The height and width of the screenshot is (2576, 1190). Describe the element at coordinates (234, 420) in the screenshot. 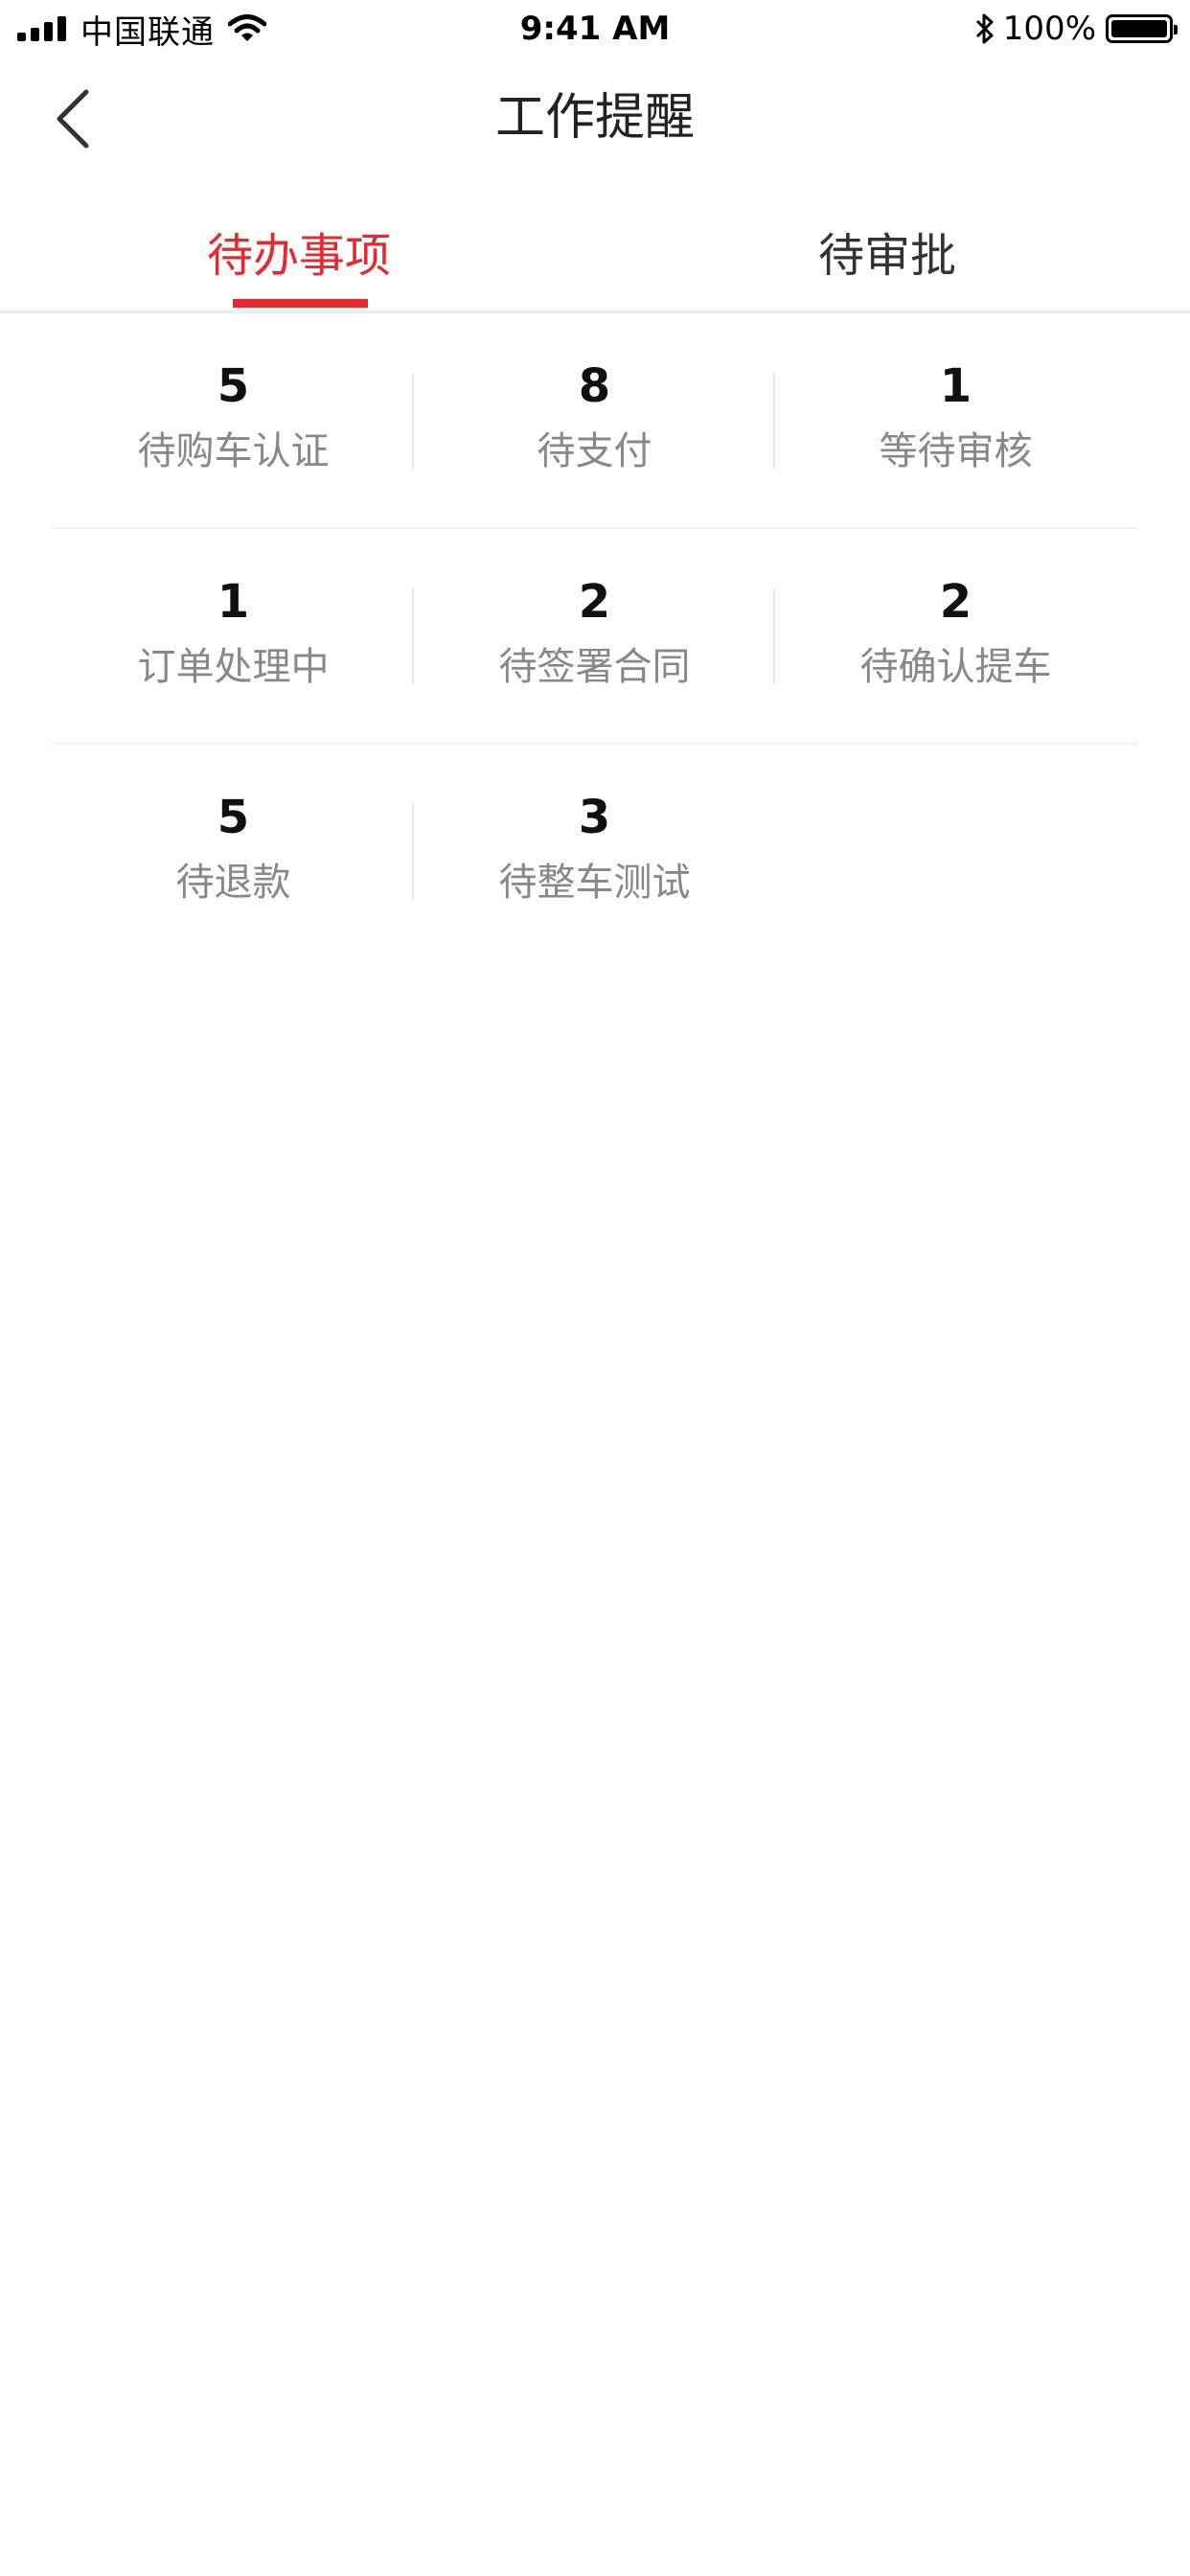

I see `todo-item-purchase-certification: 5 待购车认证` at that location.